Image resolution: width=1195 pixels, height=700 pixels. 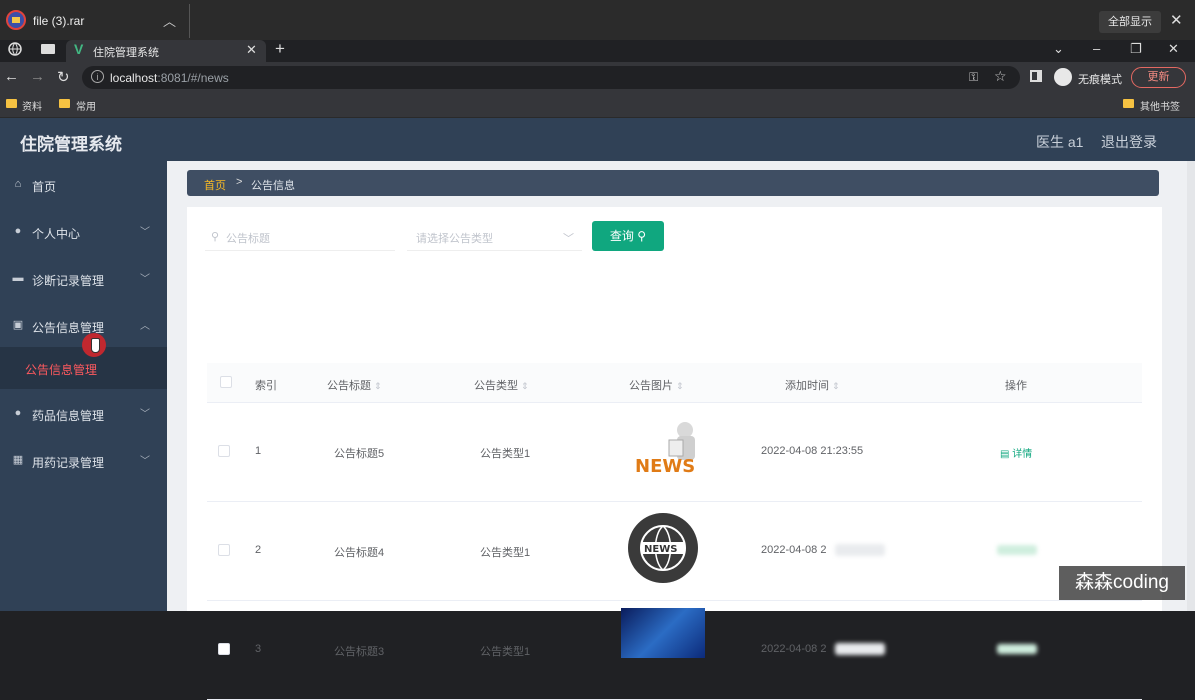 I want to click on scrollbar, so click(x=1191, y=386).